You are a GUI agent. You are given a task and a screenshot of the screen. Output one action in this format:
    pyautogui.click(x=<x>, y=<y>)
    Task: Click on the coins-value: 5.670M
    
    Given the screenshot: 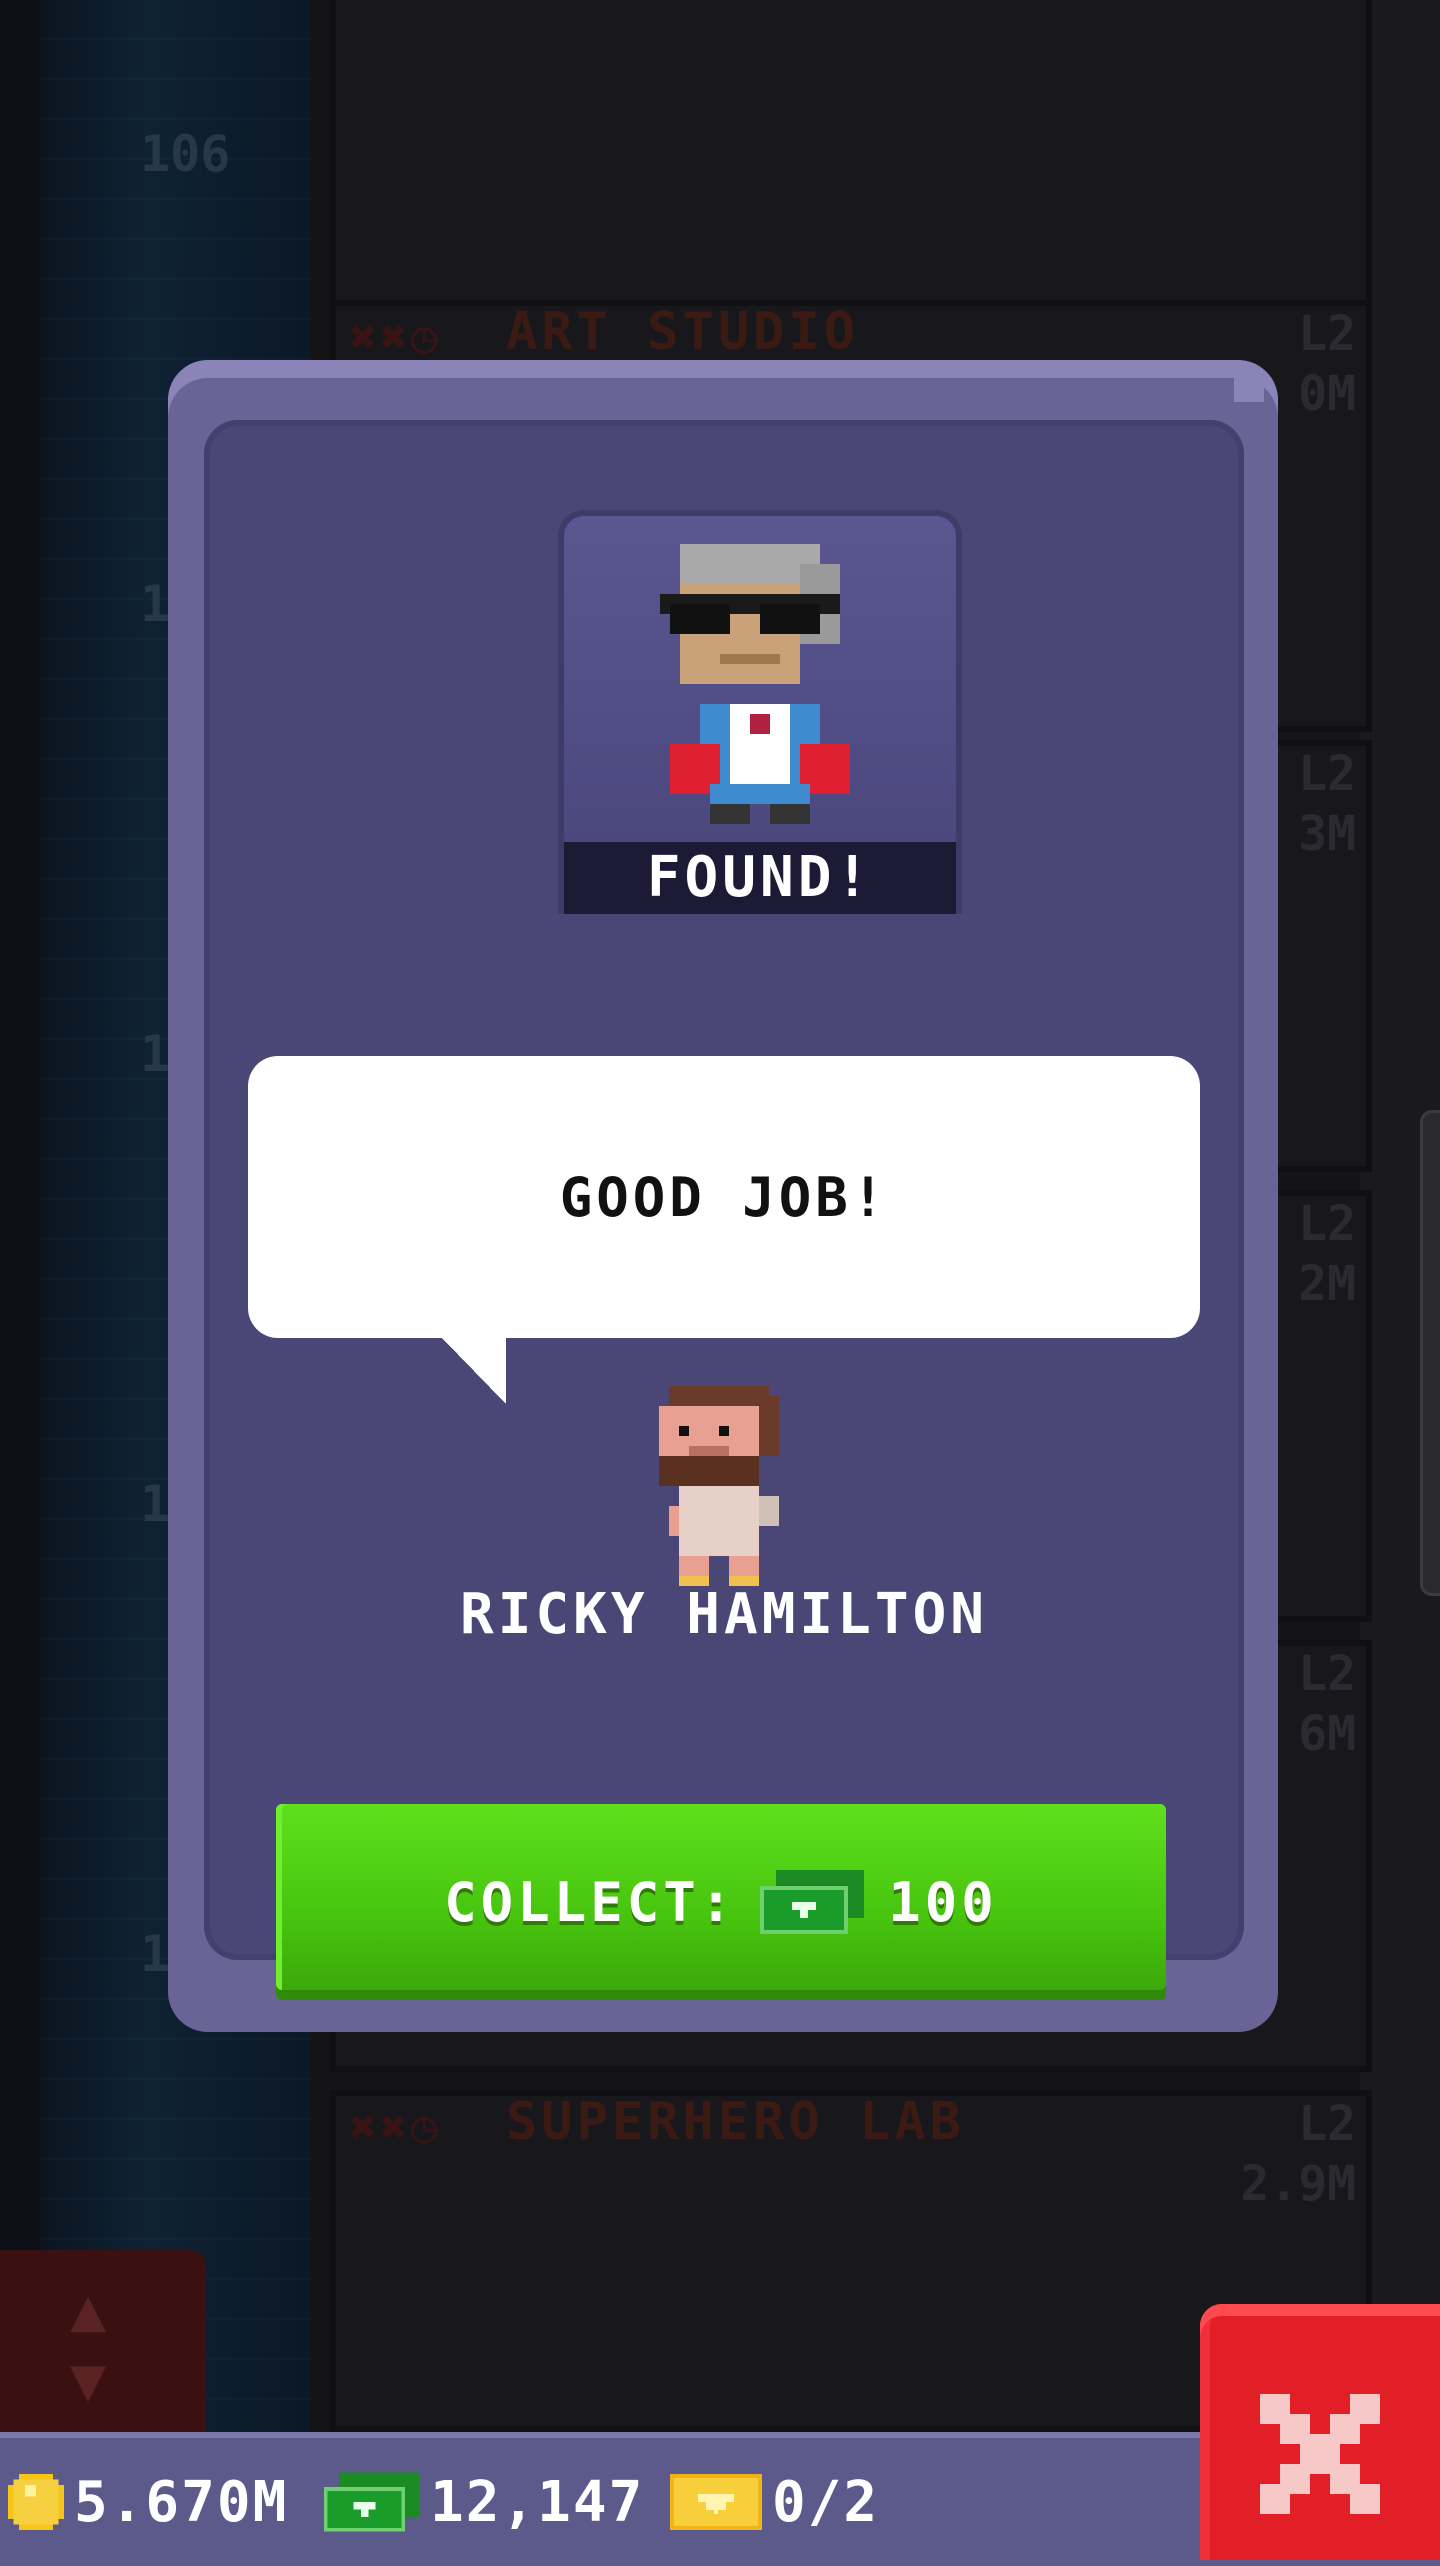 What is the action you would take?
    pyautogui.click(x=181, y=2502)
    